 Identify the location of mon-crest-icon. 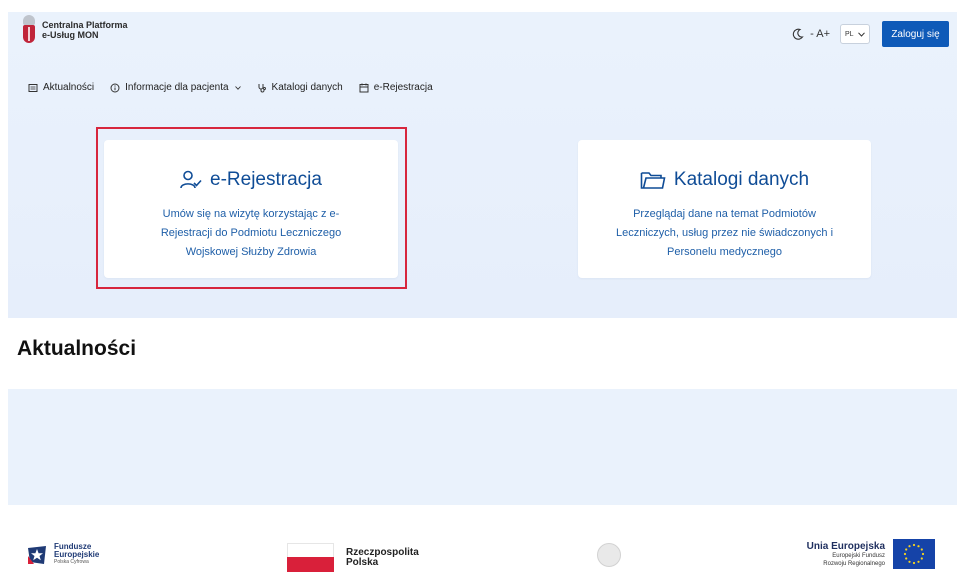
(29, 30).